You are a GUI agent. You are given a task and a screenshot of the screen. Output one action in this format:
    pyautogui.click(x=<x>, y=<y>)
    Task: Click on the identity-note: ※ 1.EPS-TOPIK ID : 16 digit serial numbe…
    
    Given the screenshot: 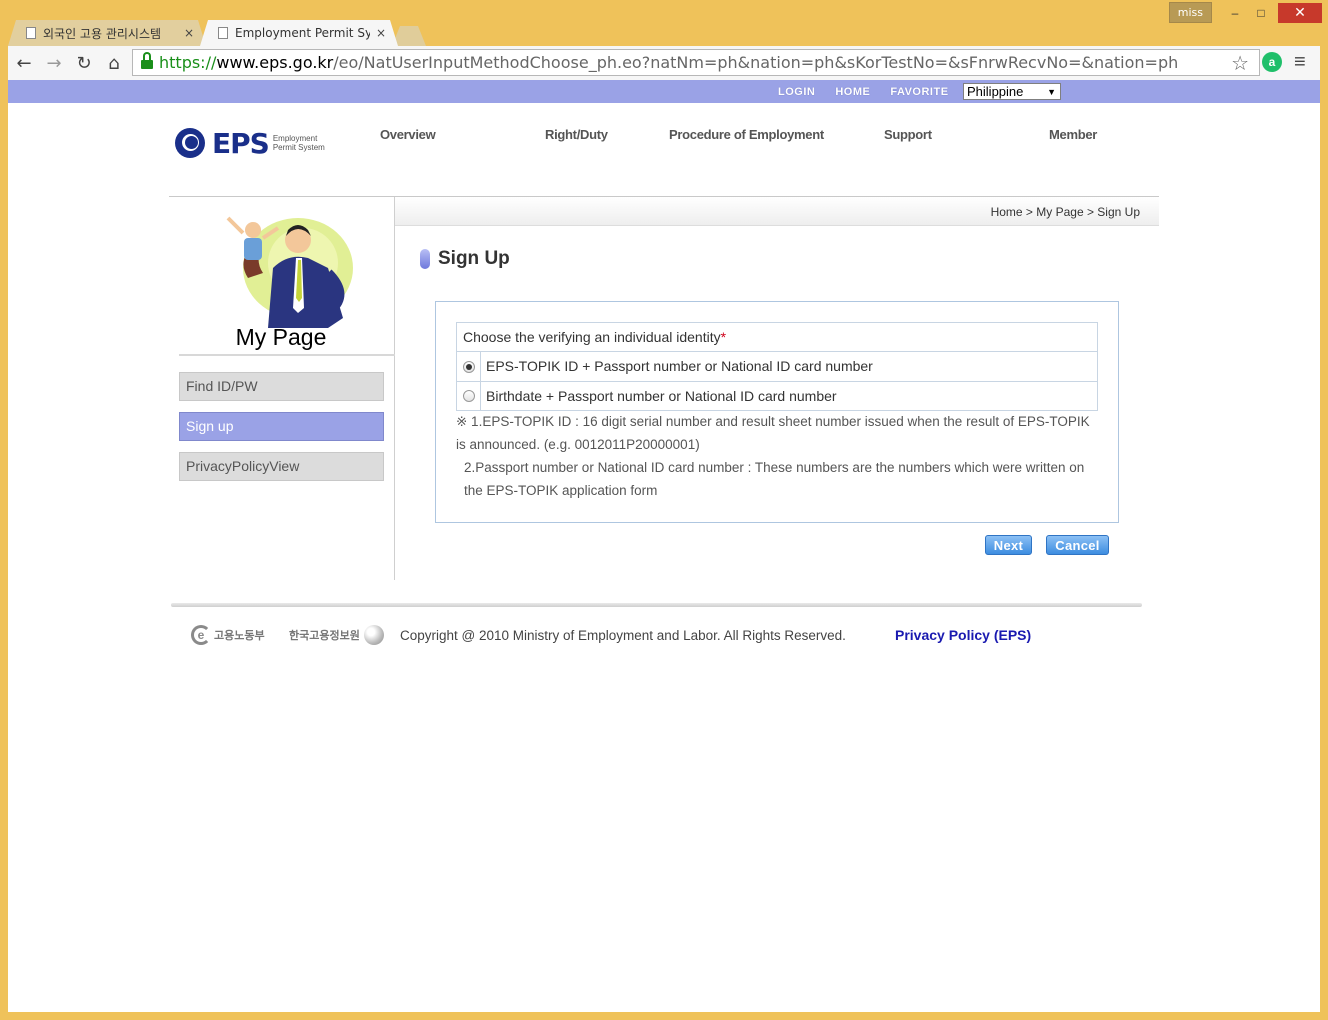 What is the action you would take?
    pyautogui.click(x=777, y=456)
    